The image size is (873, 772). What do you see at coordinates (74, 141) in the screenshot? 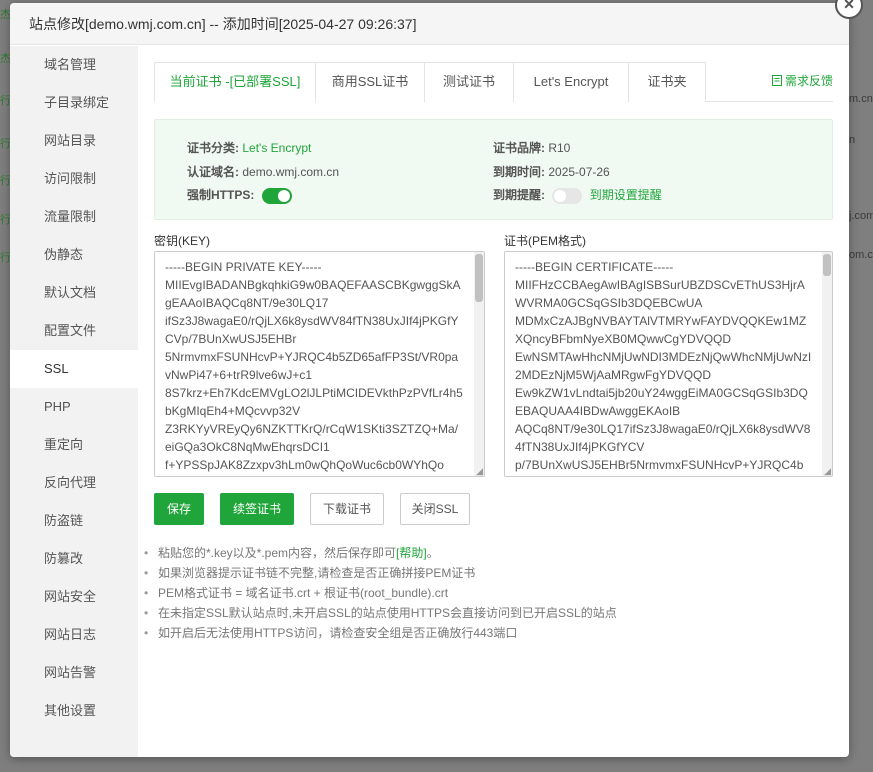
I see `sidebar-item-site-dir: 网站目录` at bounding box center [74, 141].